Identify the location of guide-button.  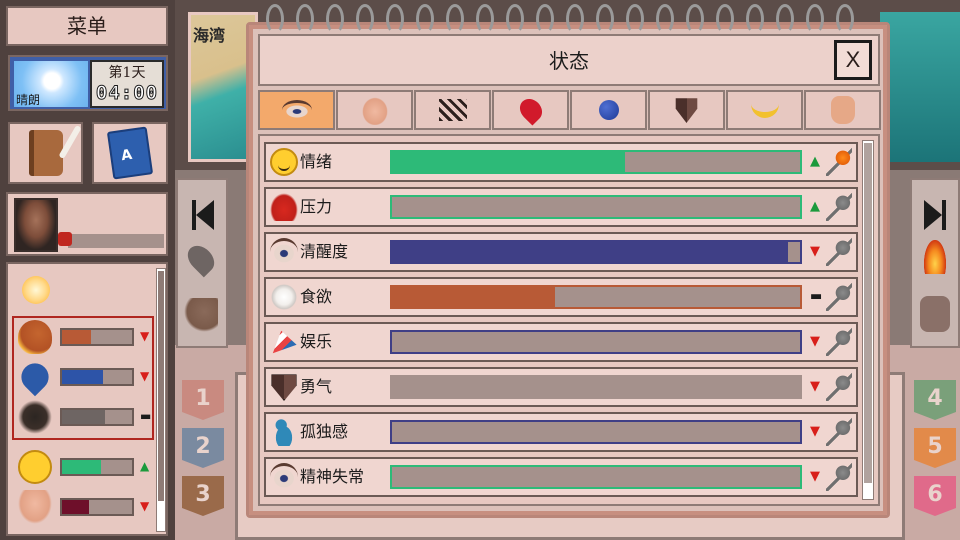
(130, 153).